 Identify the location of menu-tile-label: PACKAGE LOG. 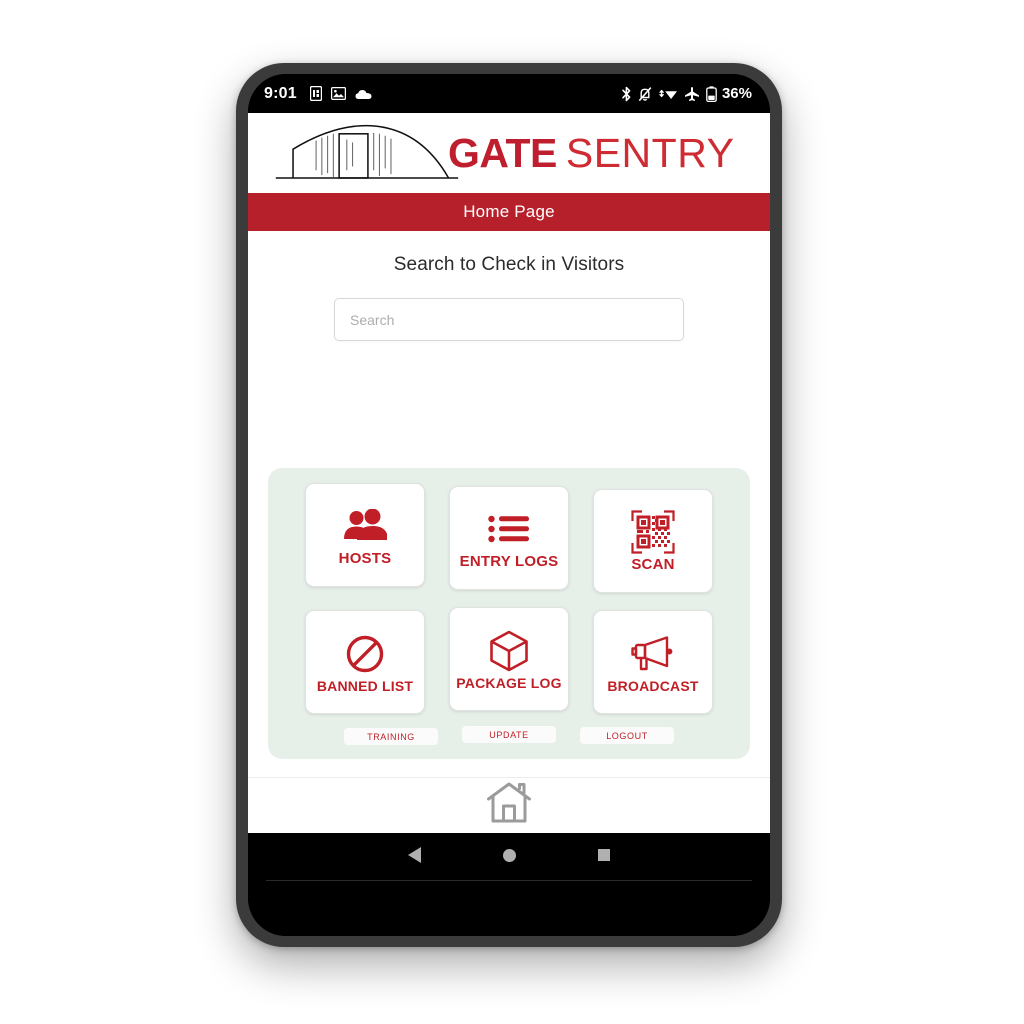
(509, 682).